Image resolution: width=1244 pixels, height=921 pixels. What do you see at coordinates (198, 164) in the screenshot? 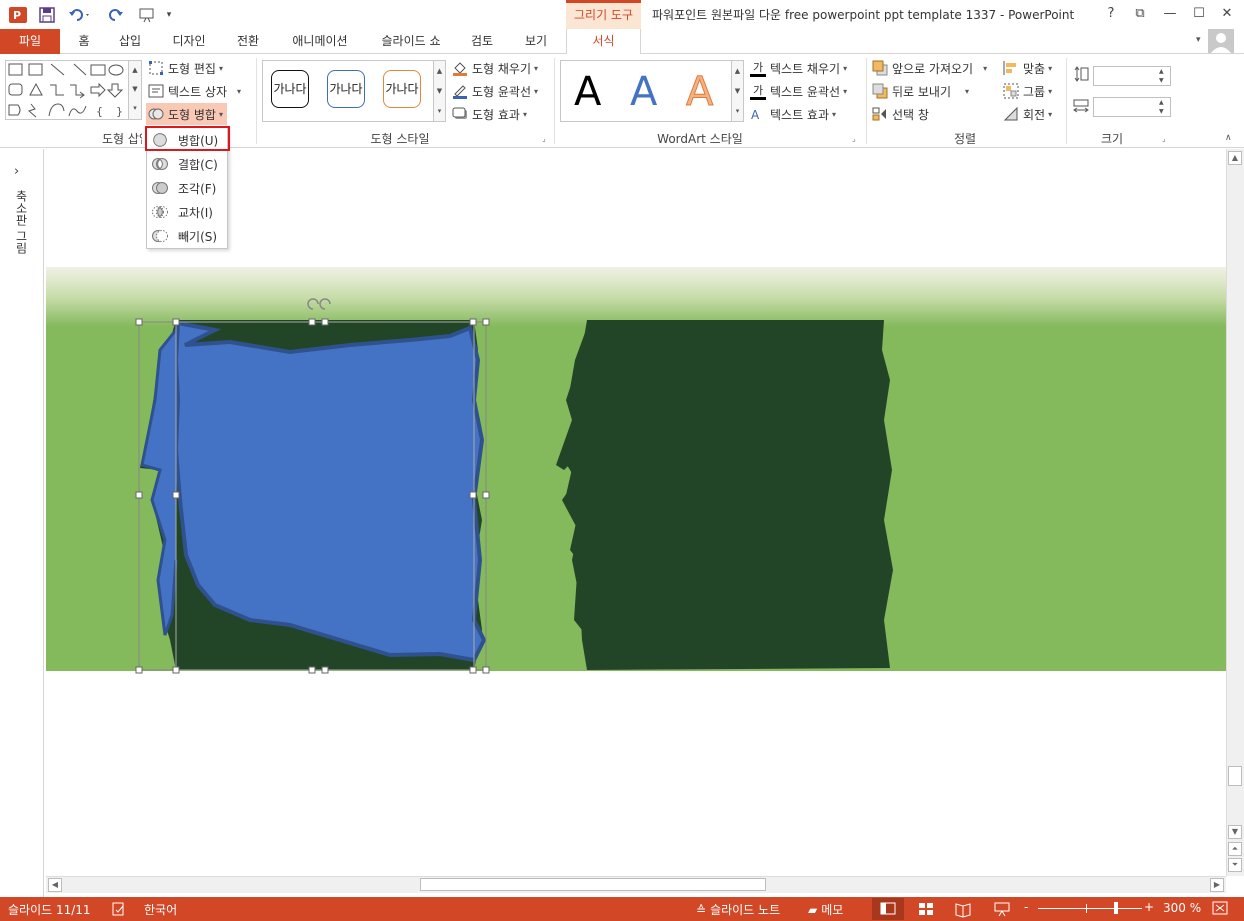
I see `combine-label: 결합(C)` at bounding box center [198, 164].